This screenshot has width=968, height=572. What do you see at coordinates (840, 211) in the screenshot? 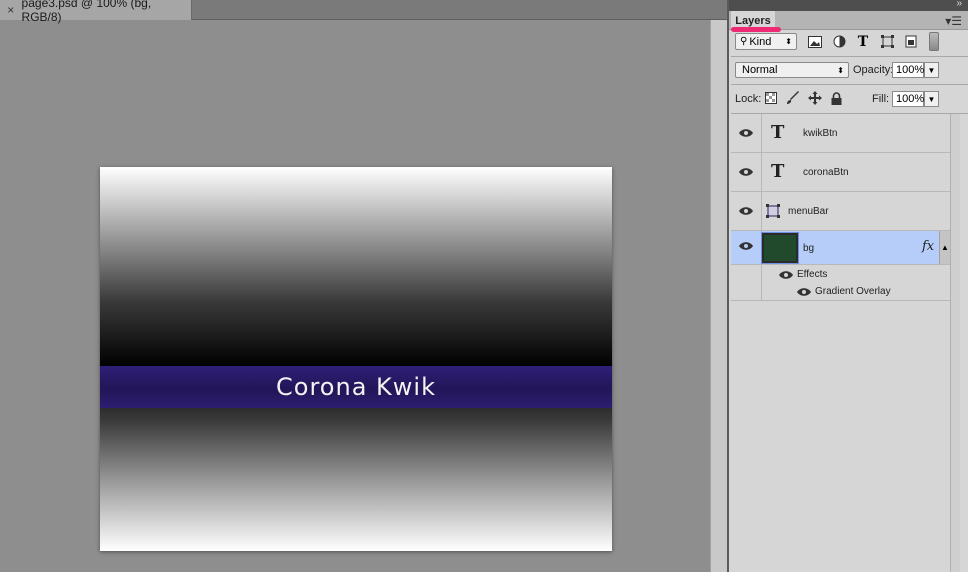
I see `layer-row-menubar: menuBar` at bounding box center [840, 211].